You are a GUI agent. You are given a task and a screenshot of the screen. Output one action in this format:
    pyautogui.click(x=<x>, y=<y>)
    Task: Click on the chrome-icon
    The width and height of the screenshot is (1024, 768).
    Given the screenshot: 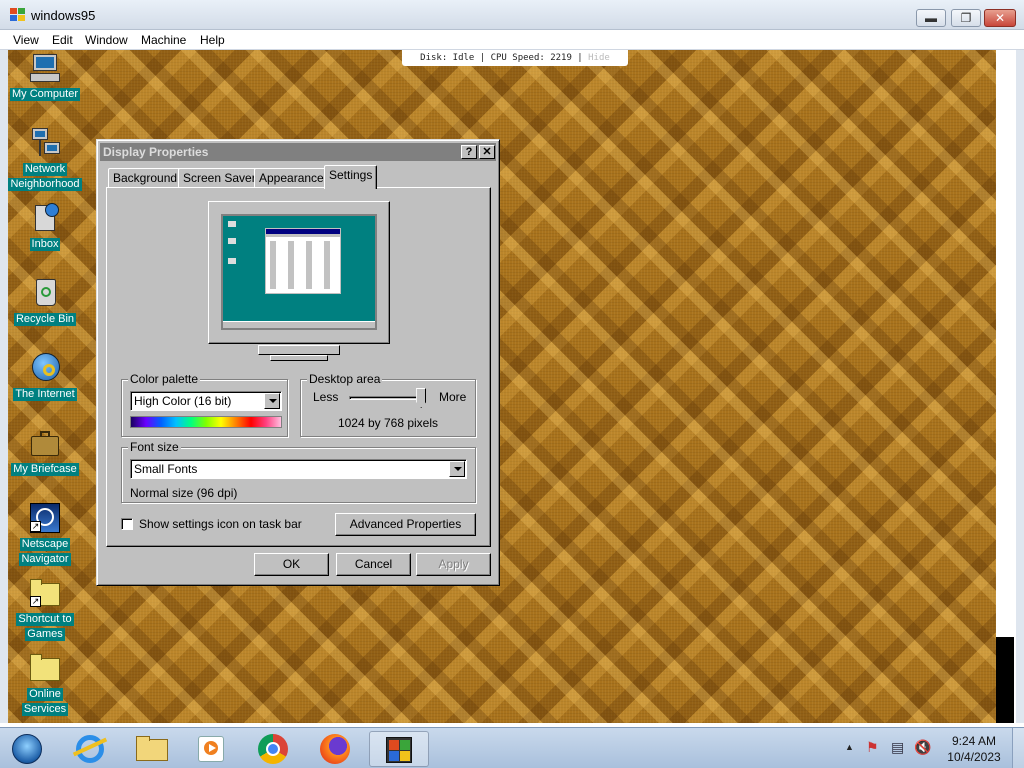 What is the action you would take?
    pyautogui.click(x=274, y=749)
    